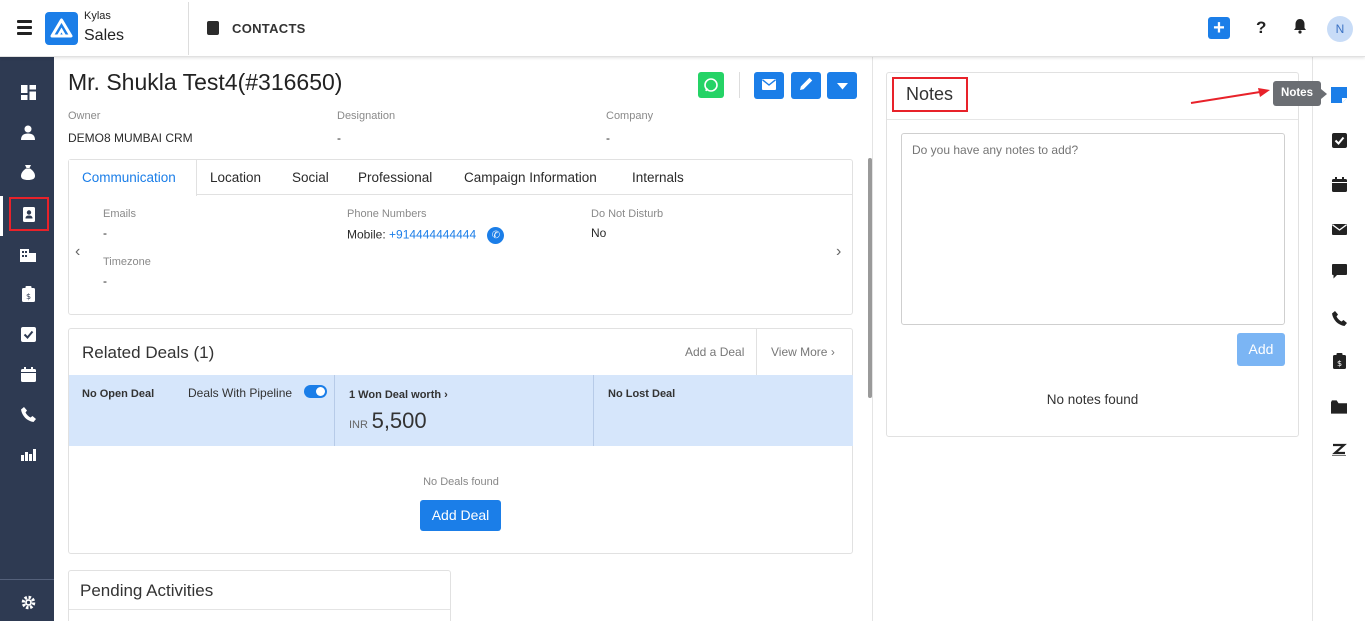 This screenshot has width=1365, height=621. What do you see at coordinates (104, 35) in the screenshot?
I see `brand-product: Sales` at bounding box center [104, 35].